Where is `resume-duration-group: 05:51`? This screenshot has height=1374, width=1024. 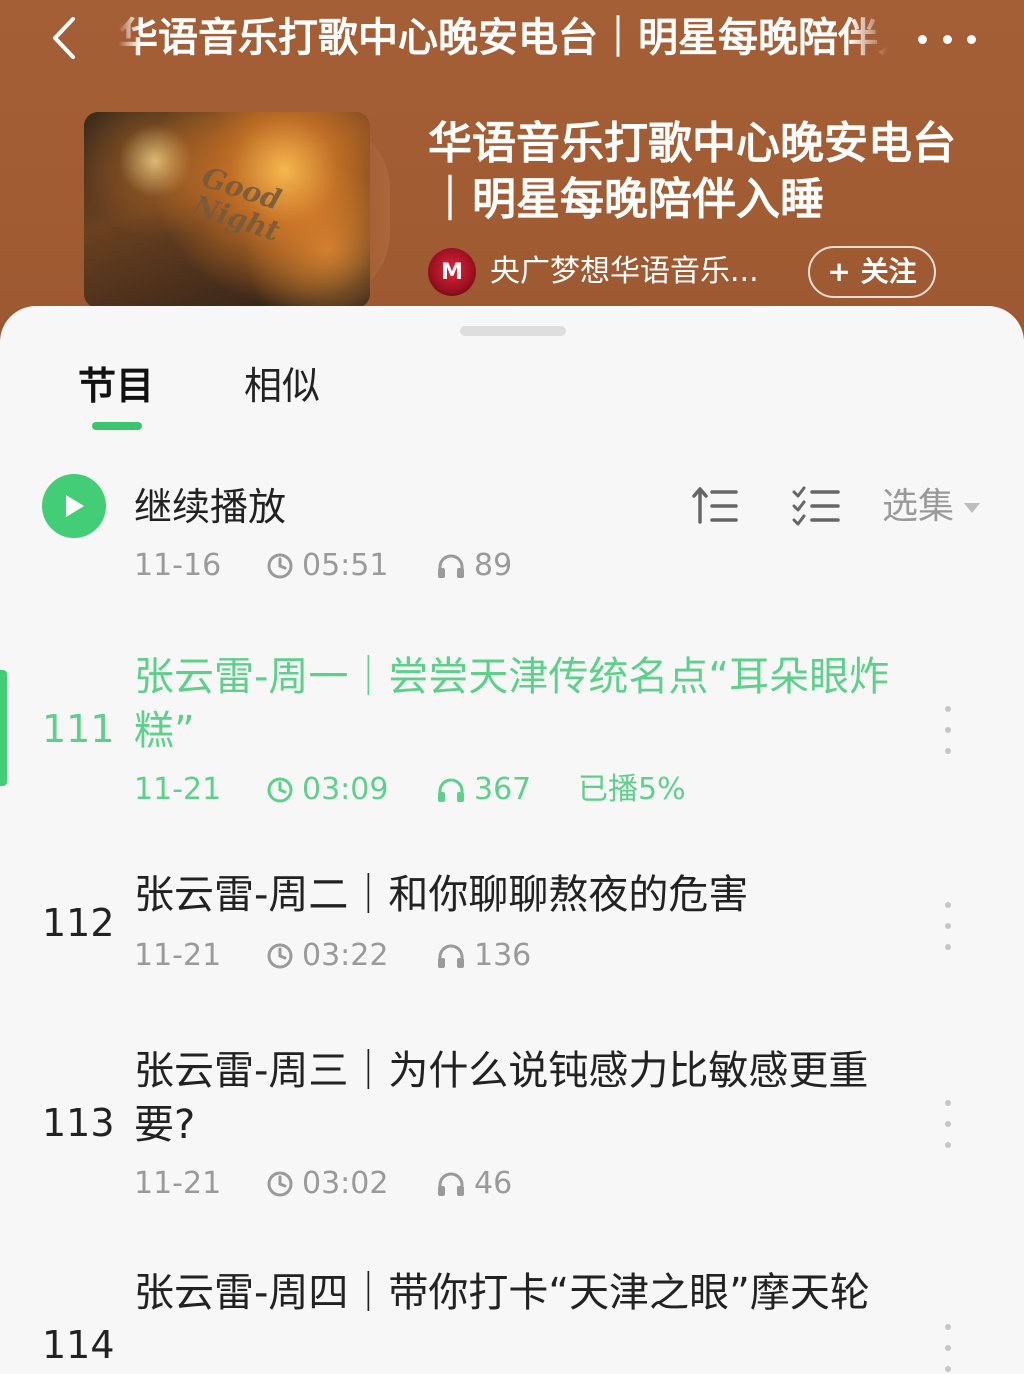 resume-duration-group: 05:51 is located at coordinates (351, 566).